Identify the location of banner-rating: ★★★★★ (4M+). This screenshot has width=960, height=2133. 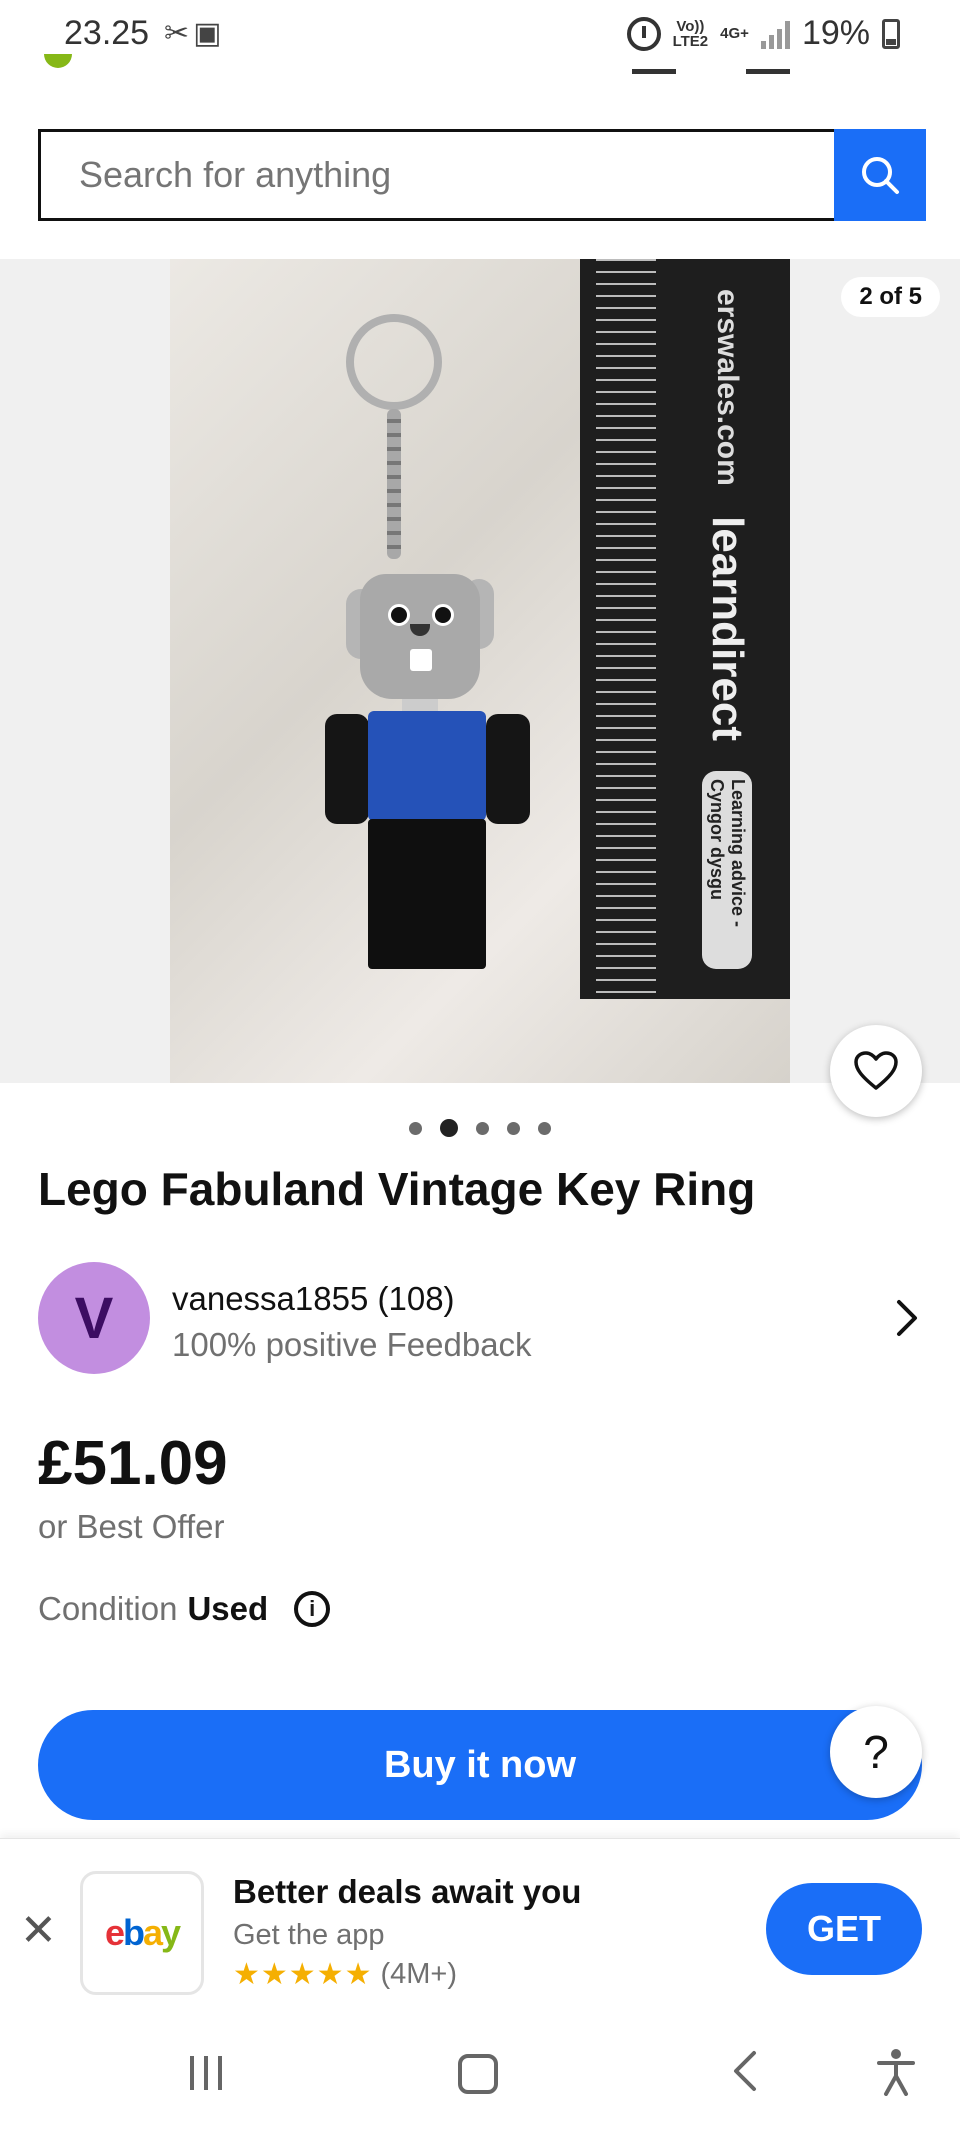
(345, 1974).